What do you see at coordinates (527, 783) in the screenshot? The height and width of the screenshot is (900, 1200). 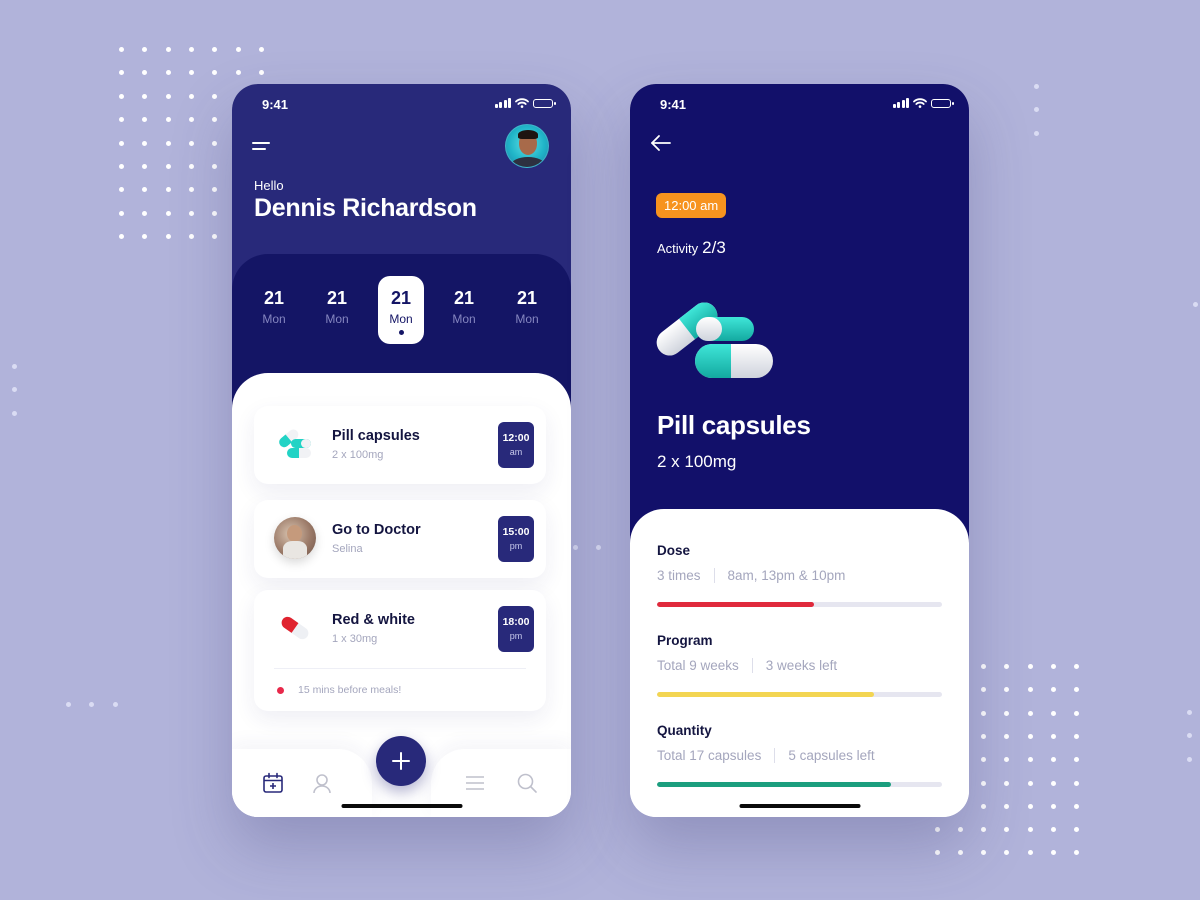 I see `search-icon` at bounding box center [527, 783].